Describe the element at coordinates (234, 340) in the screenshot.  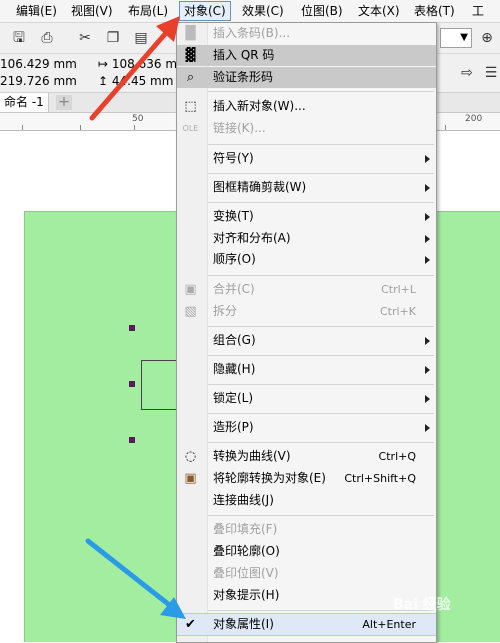
I see `menu-item-label: 组合(G)` at that location.